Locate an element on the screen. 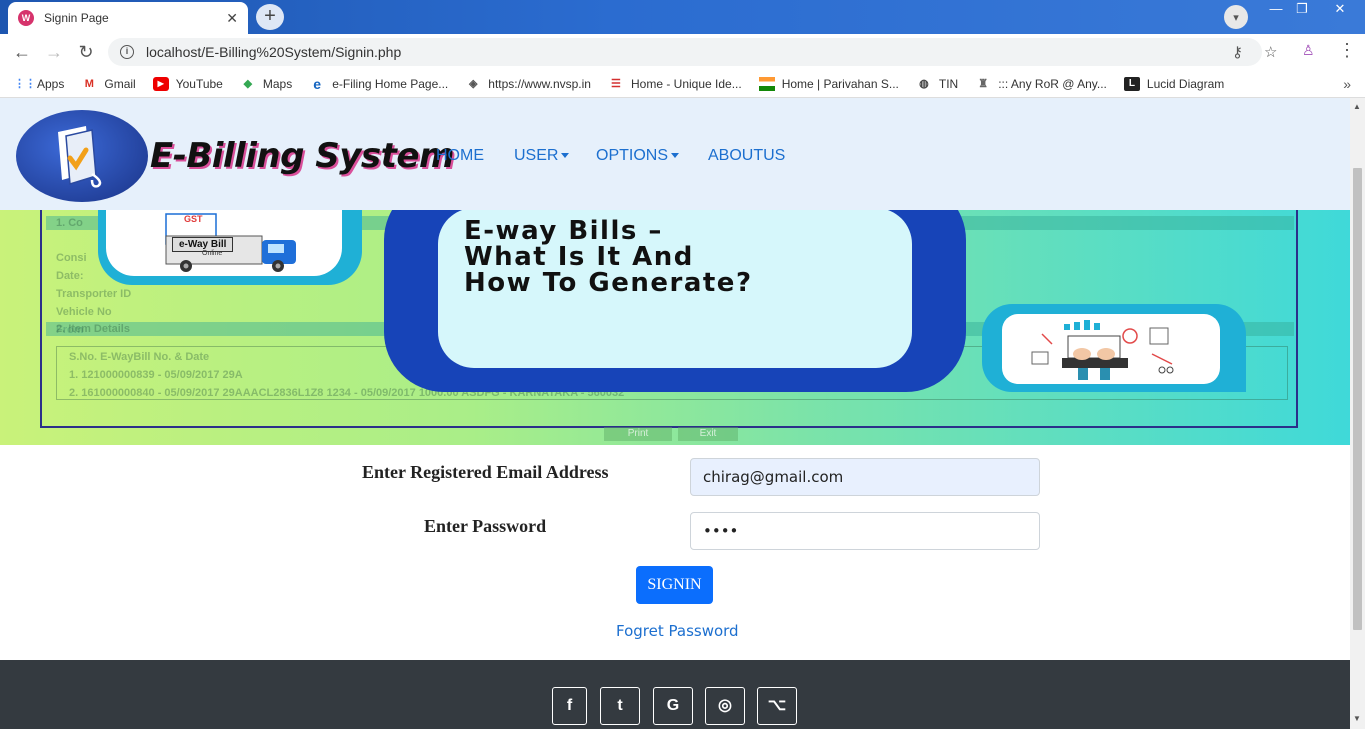  bookmark-apps: ⋮⋮ Apps is located at coordinates (39, 84).